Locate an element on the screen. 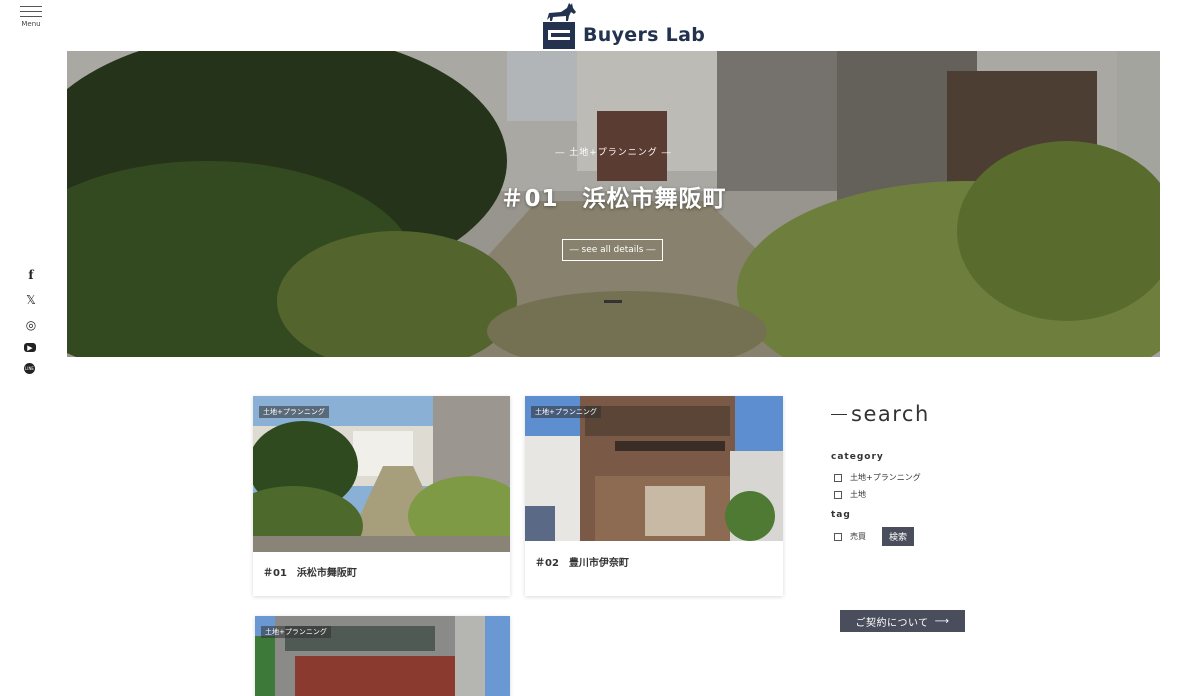 The width and height of the screenshot is (1200, 696). menu-button: Menu is located at coordinates (31, 15).